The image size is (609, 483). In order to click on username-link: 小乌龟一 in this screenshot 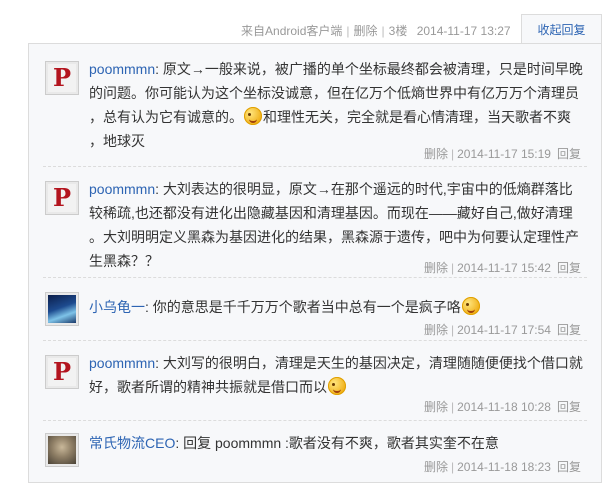, I will do `click(117, 307)`.